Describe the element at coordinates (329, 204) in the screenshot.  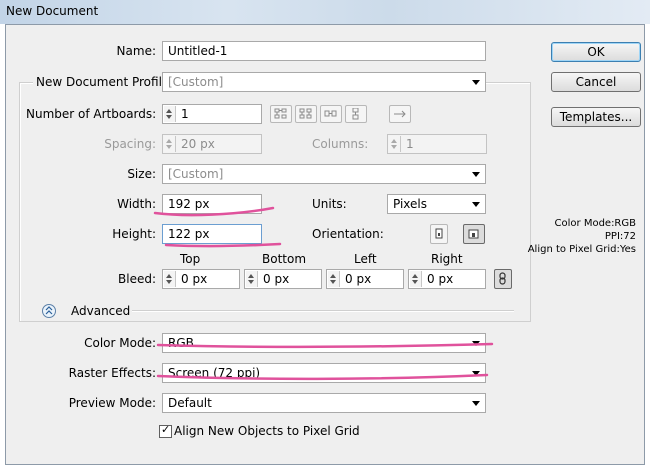
I see `units-label: Units:` at that location.